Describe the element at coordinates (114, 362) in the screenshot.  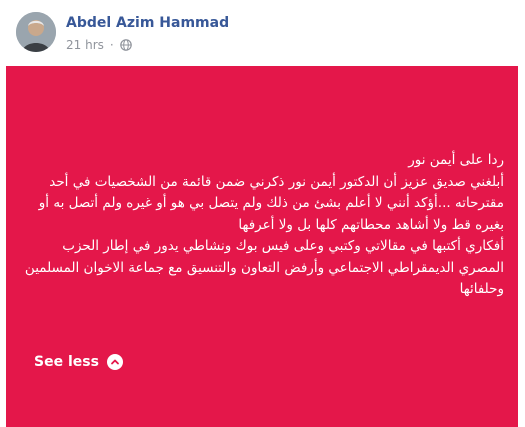
I see `chevron-up-icon` at that location.